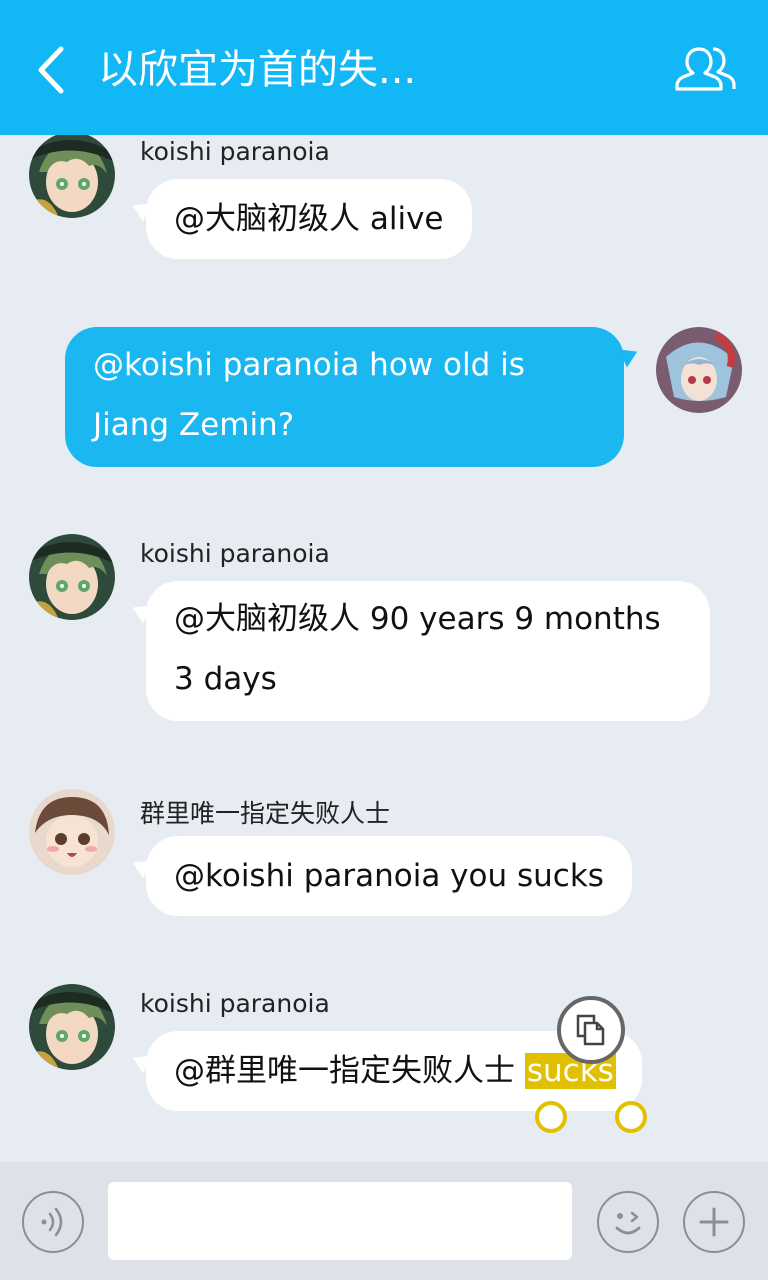 The image size is (768, 1280). What do you see at coordinates (349, 1071) in the screenshot?
I see `message-text: @群里唯一指定失败人士` at bounding box center [349, 1071].